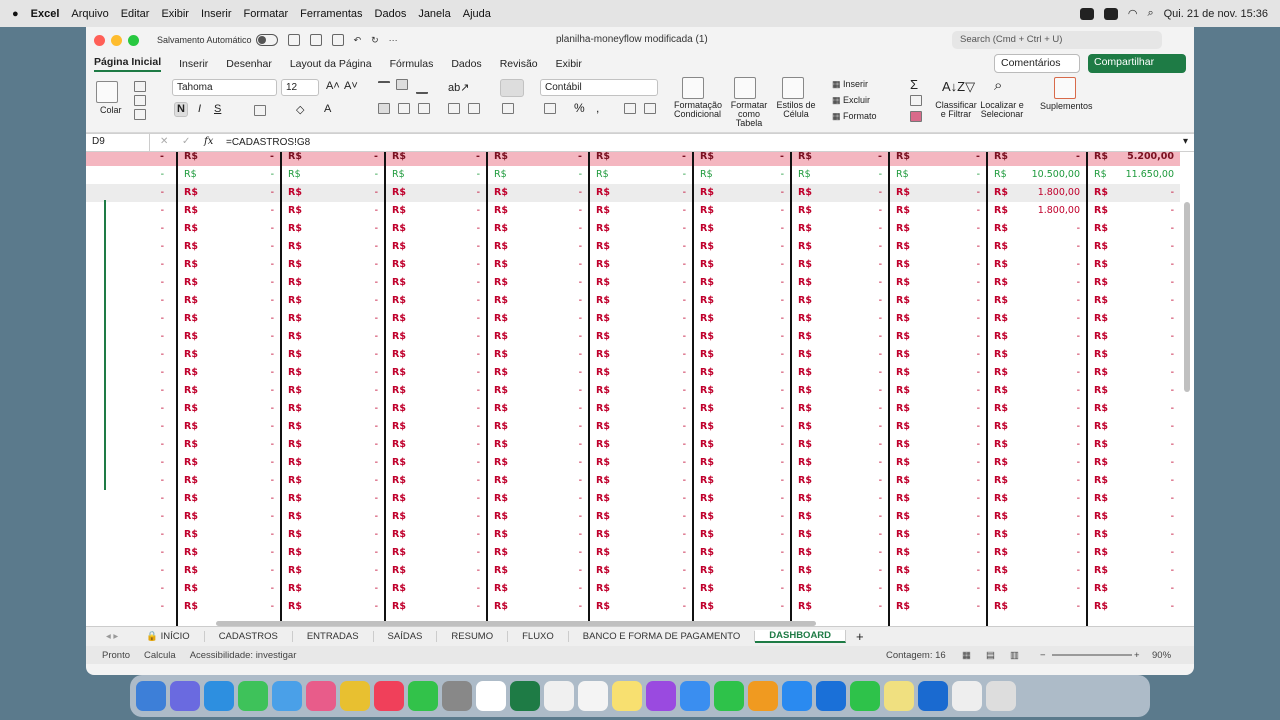 Image resolution: width=1280 pixels, height=720 pixels. Describe the element at coordinates (661, 696) in the screenshot. I see `podcasts-icon` at that location.